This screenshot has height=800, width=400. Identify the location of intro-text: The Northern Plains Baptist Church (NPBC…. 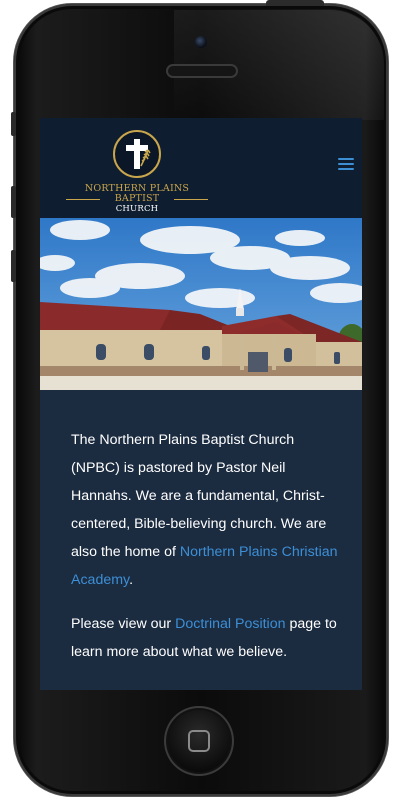
(199, 496).